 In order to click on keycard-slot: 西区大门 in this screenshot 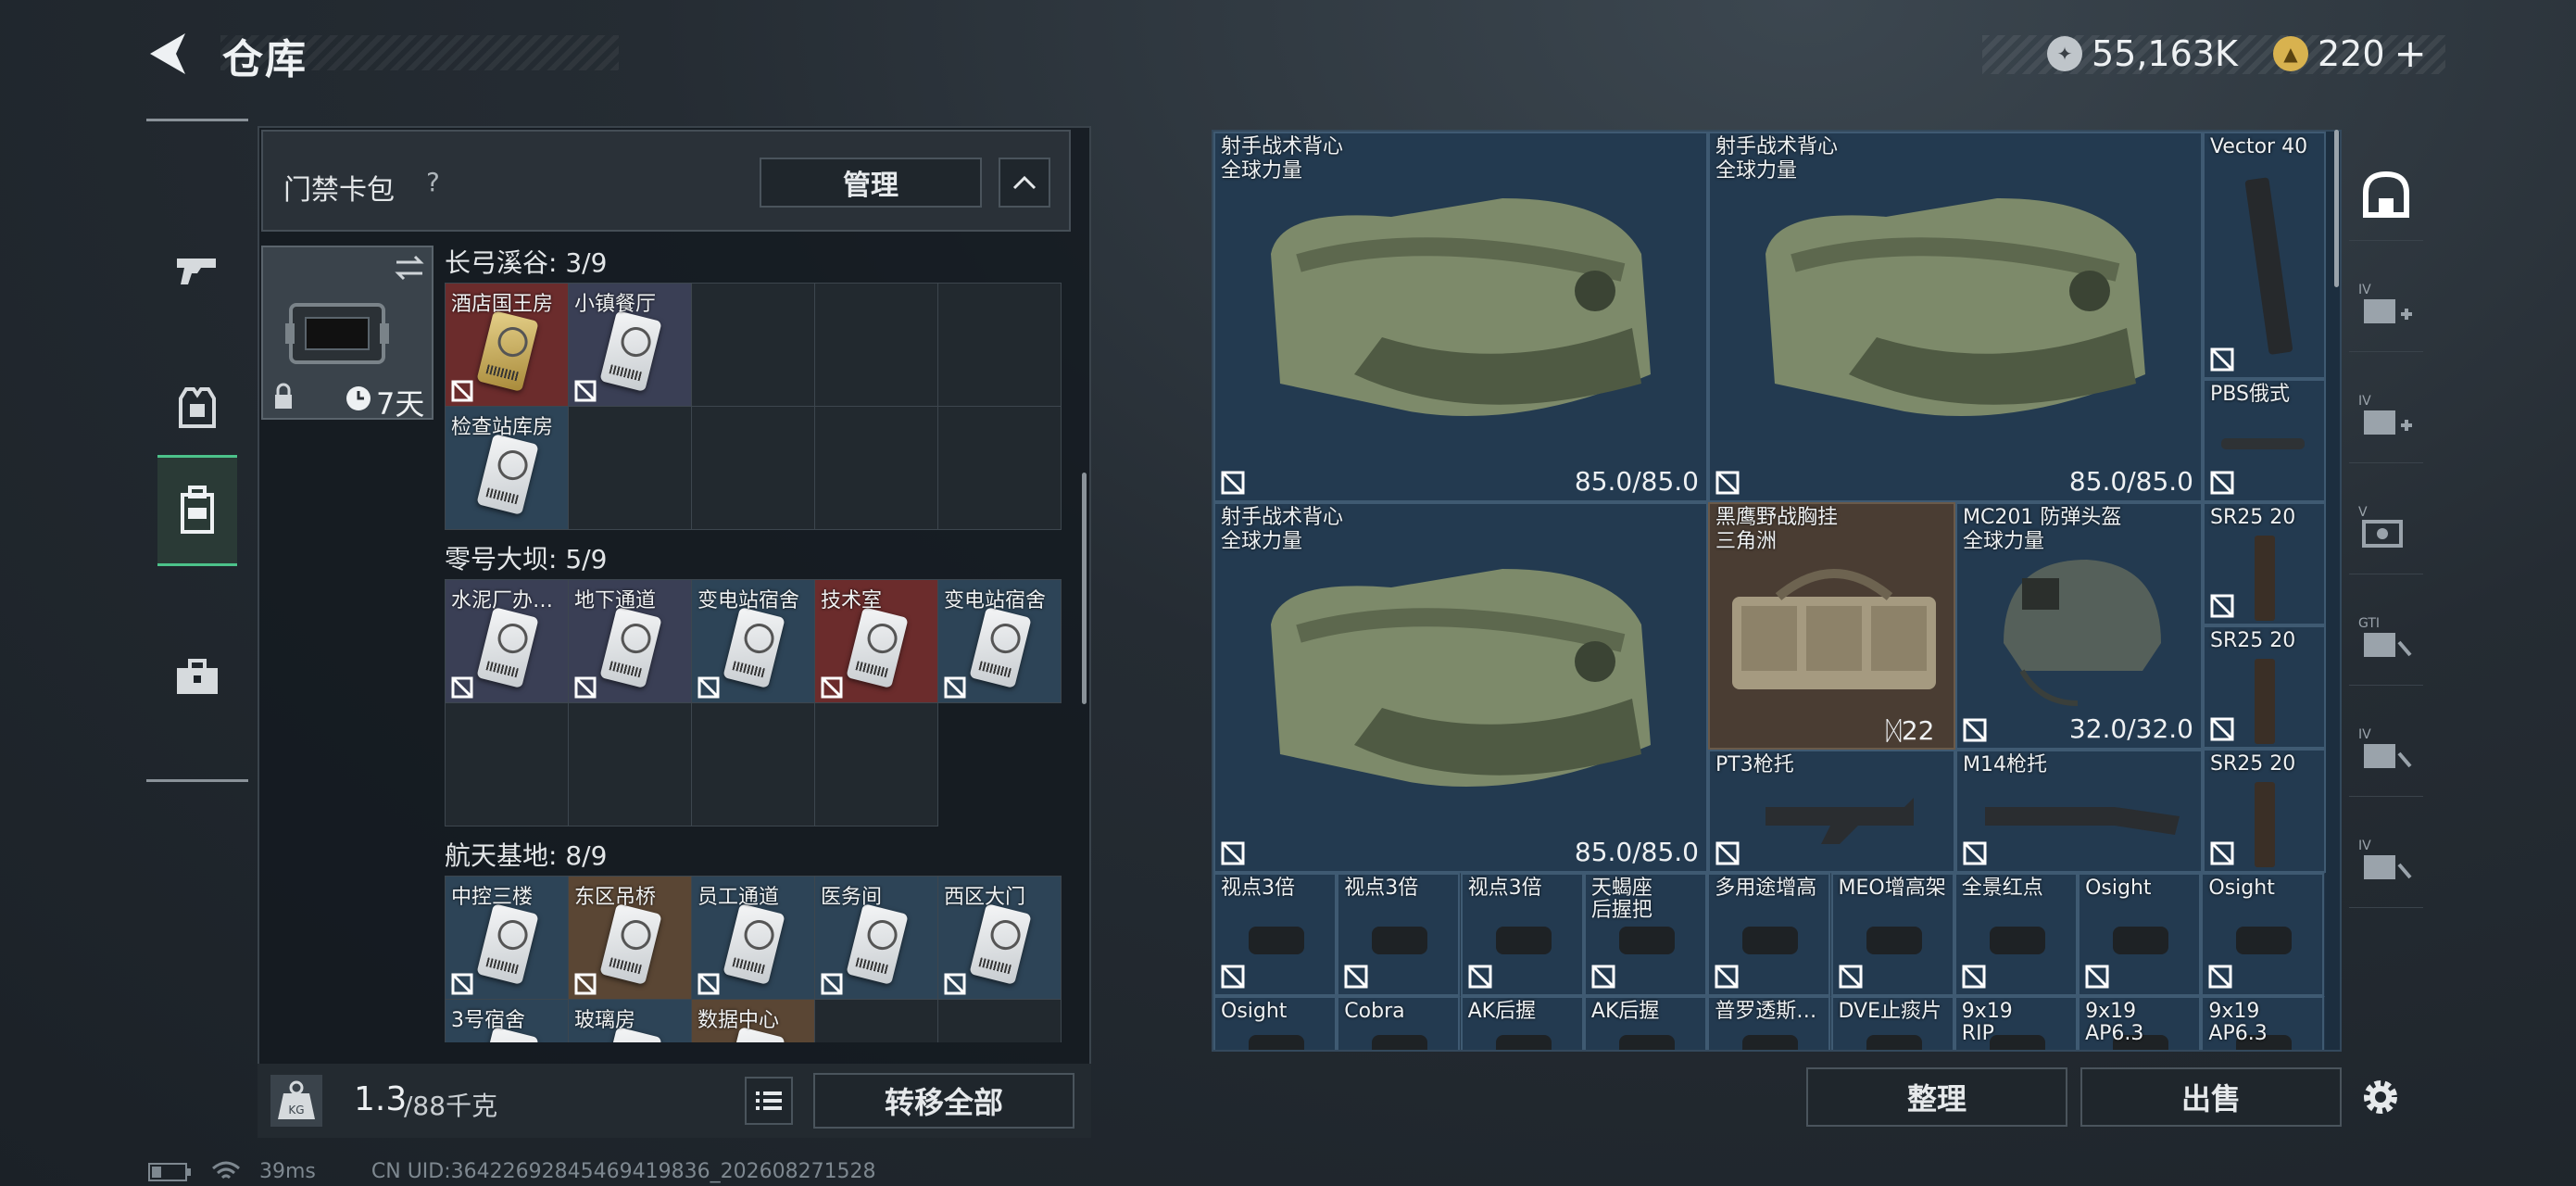, I will do `click(1000, 938)`.